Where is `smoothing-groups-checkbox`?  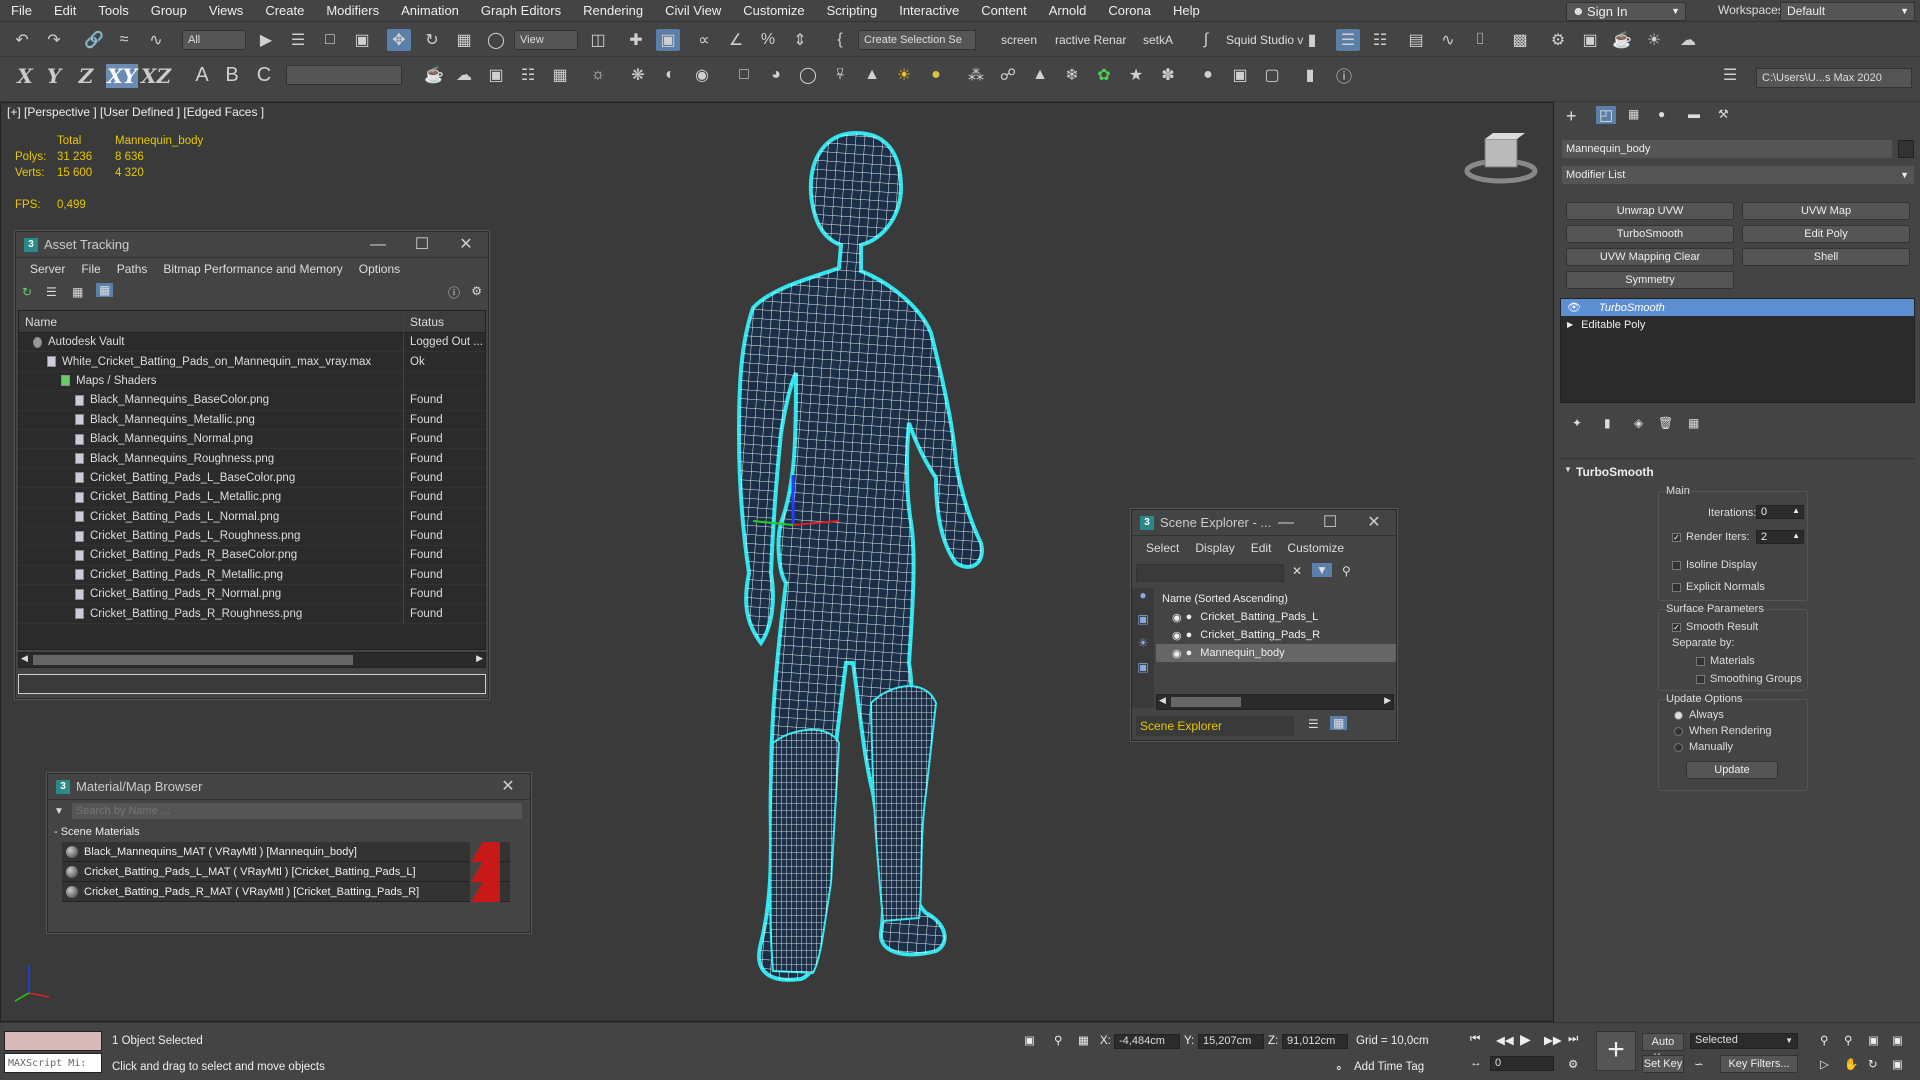 smoothing-groups-checkbox is located at coordinates (1700, 679).